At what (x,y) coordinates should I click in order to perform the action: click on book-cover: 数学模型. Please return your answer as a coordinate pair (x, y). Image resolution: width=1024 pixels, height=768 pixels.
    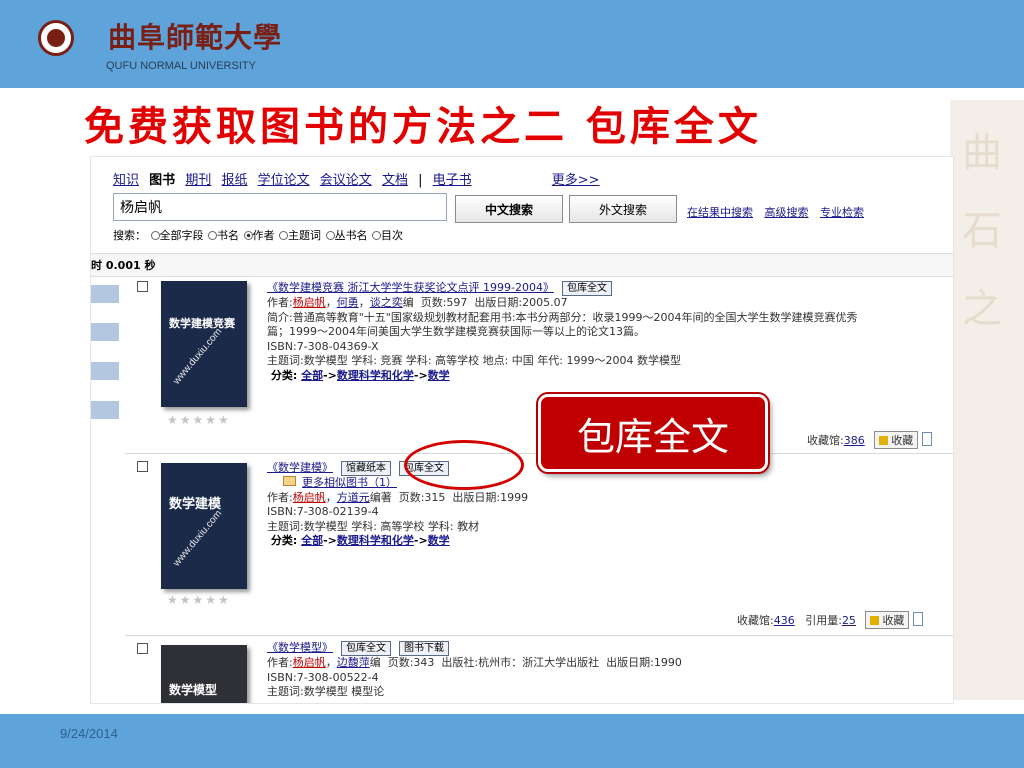
    Looking at the image, I should click on (204, 674).